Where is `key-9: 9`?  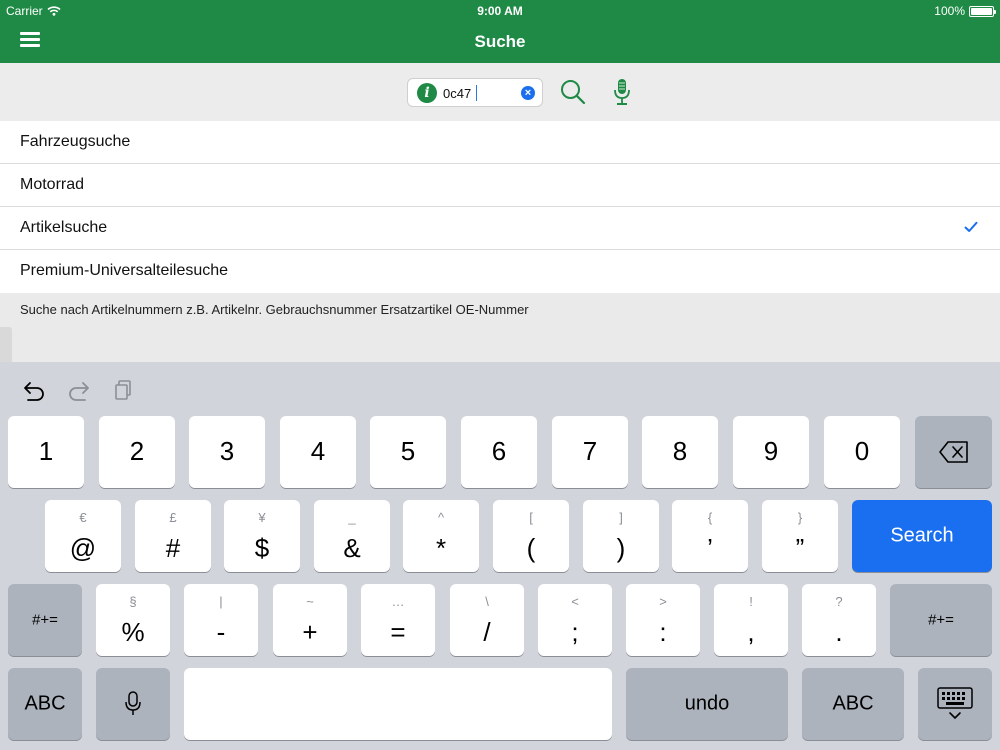
key-9: 9 is located at coordinates (771, 452).